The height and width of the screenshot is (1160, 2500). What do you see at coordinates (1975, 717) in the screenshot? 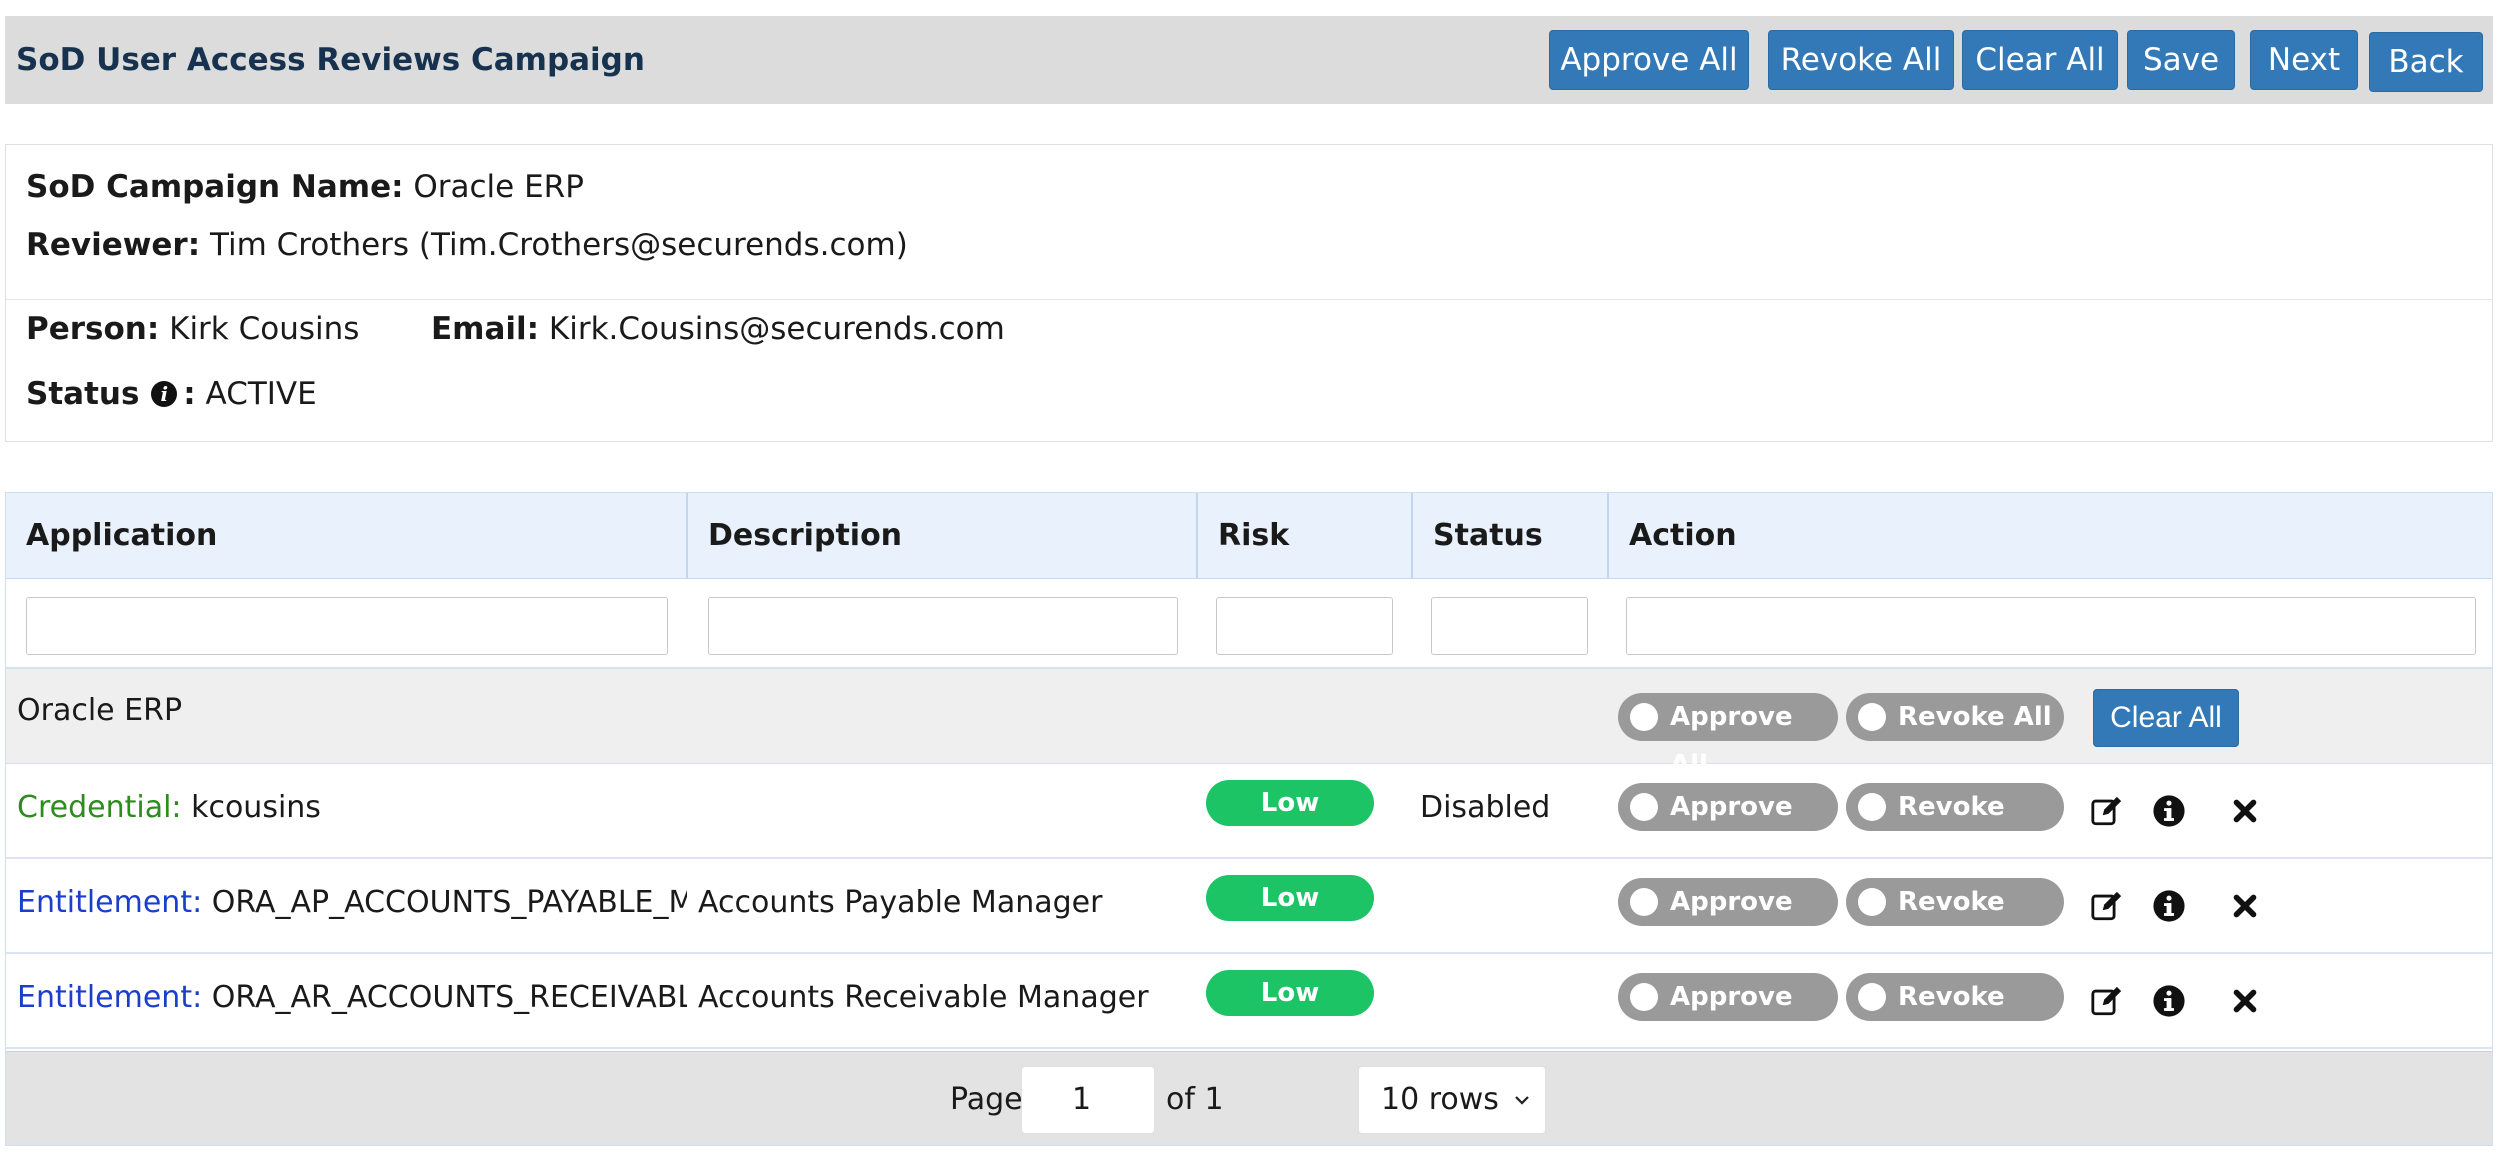
I see `toggle-label: Revoke All` at bounding box center [1975, 717].